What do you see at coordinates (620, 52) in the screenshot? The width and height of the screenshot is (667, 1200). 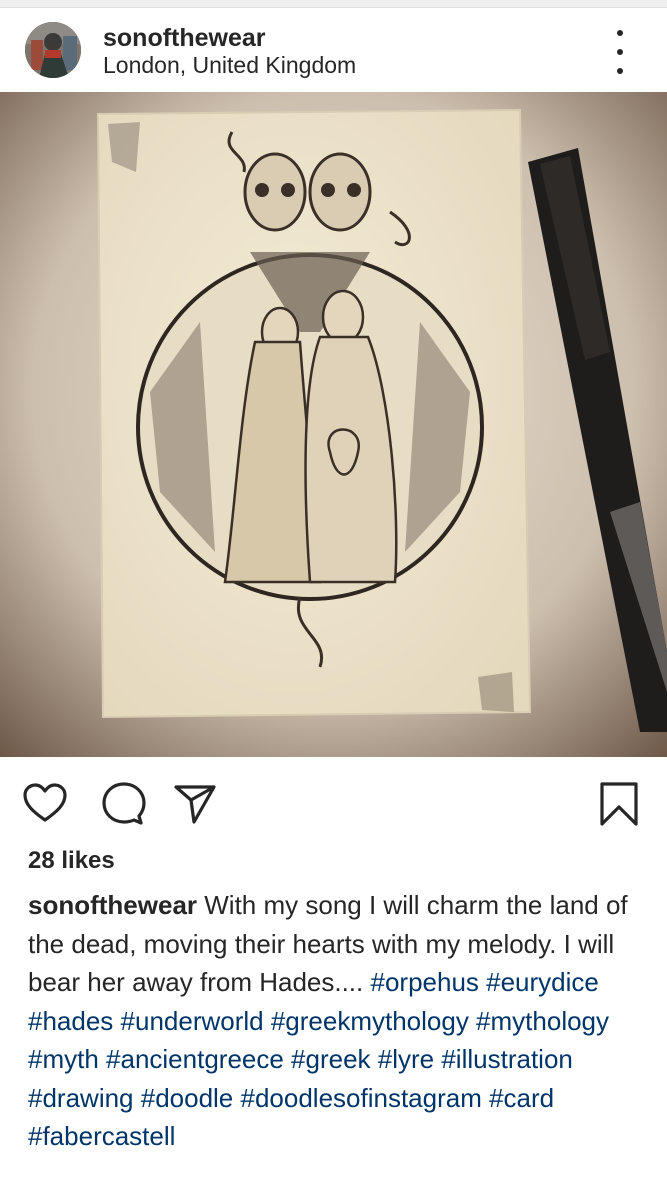 I see `more-options-icon` at bounding box center [620, 52].